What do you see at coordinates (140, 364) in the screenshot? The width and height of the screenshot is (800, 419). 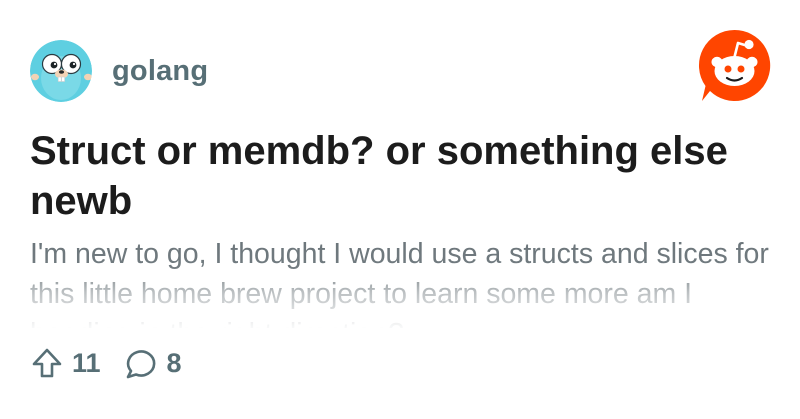 I see `comment-bubble-icon` at bounding box center [140, 364].